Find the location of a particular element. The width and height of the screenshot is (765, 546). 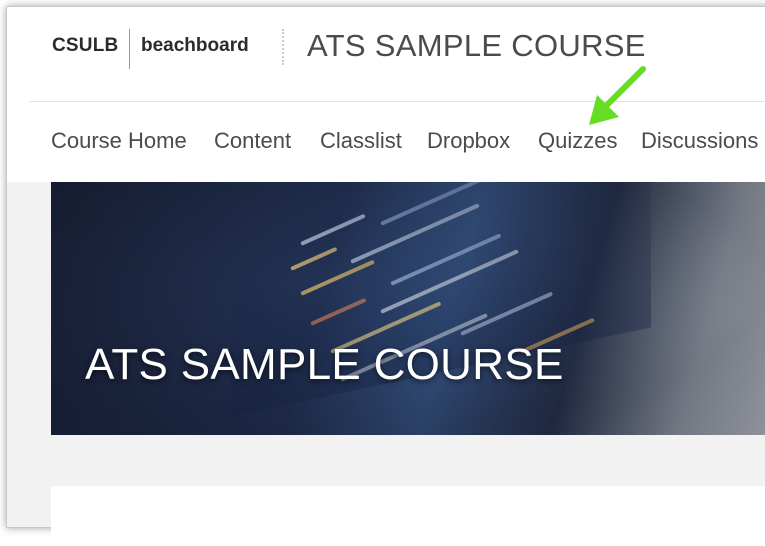

nav-content: Content is located at coordinates (252, 141).